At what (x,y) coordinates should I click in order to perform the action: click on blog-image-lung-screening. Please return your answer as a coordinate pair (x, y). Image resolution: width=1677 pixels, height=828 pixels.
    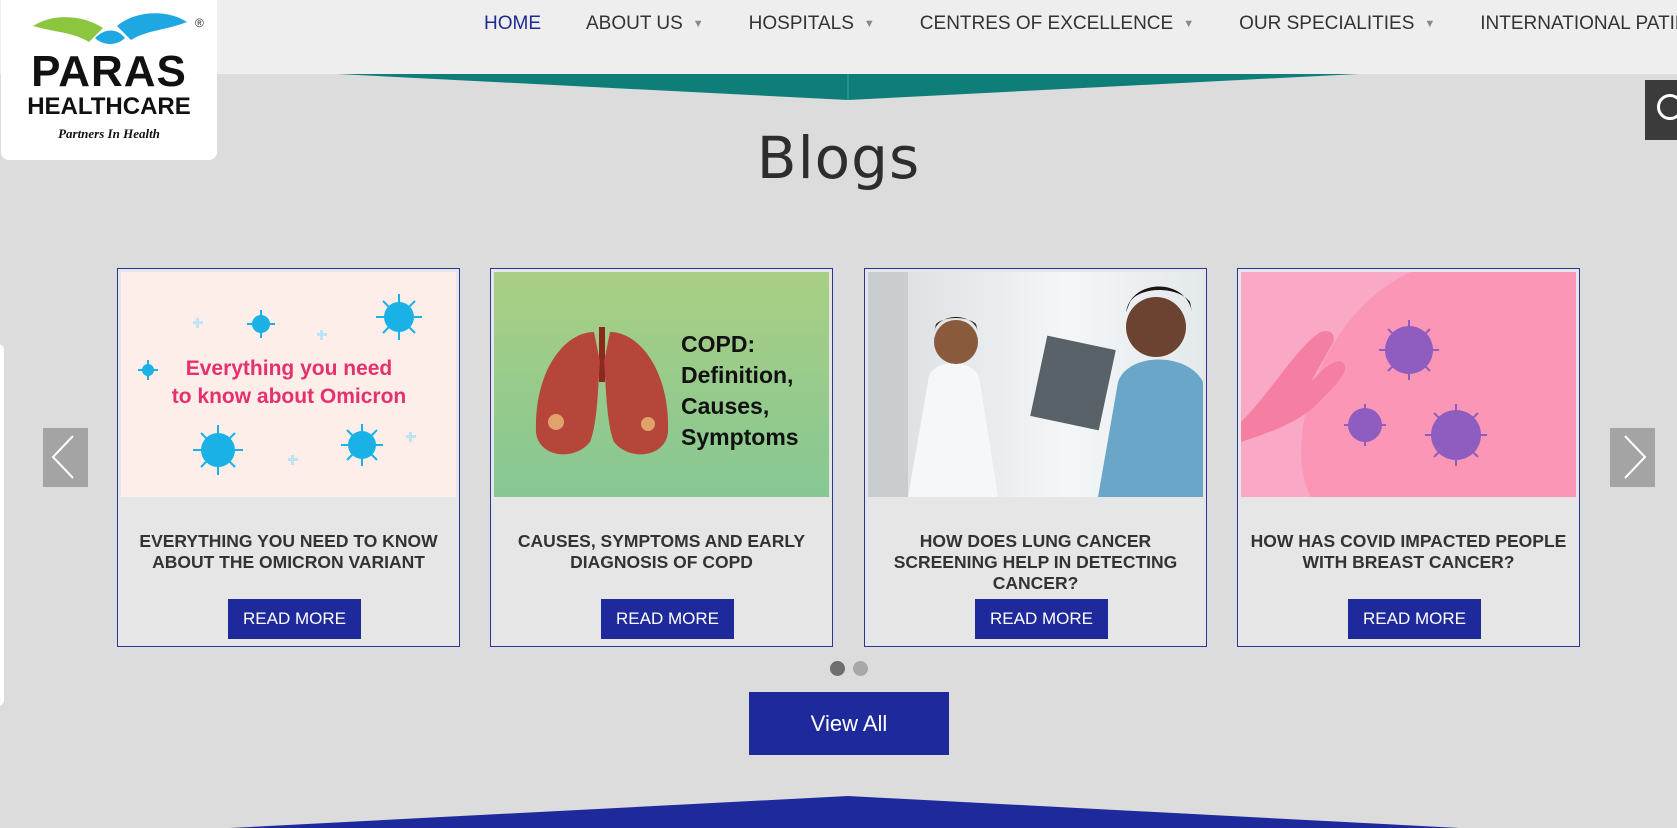
    Looking at the image, I should click on (1035, 384).